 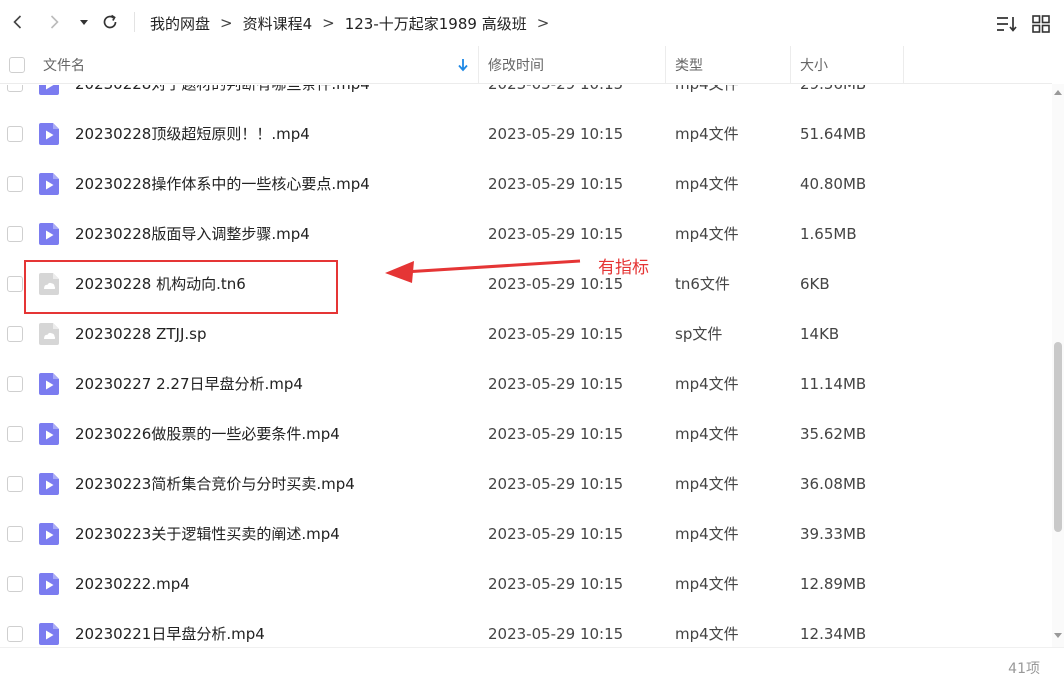 I want to click on column-header-modified: 修改时间, so click(x=516, y=65).